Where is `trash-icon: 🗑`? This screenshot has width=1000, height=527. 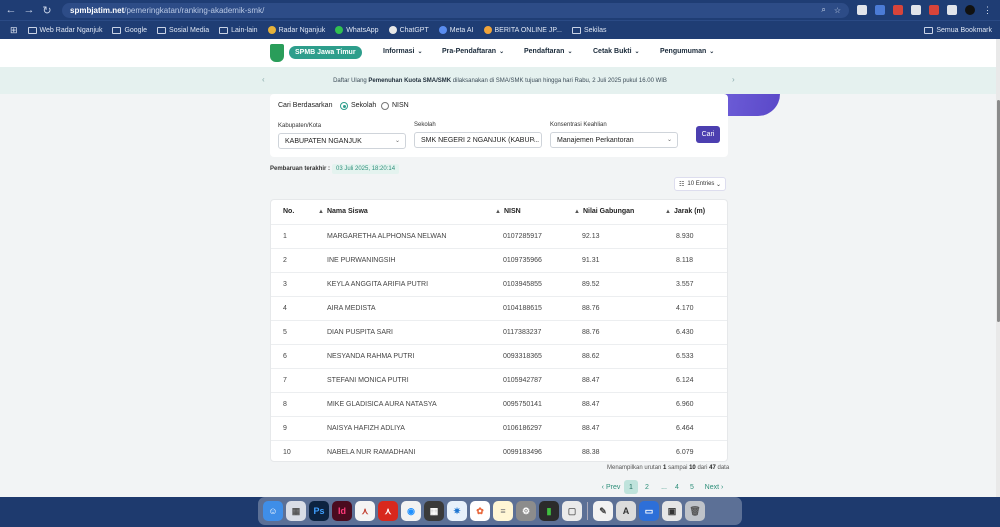 trash-icon: 🗑 is located at coordinates (695, 511).